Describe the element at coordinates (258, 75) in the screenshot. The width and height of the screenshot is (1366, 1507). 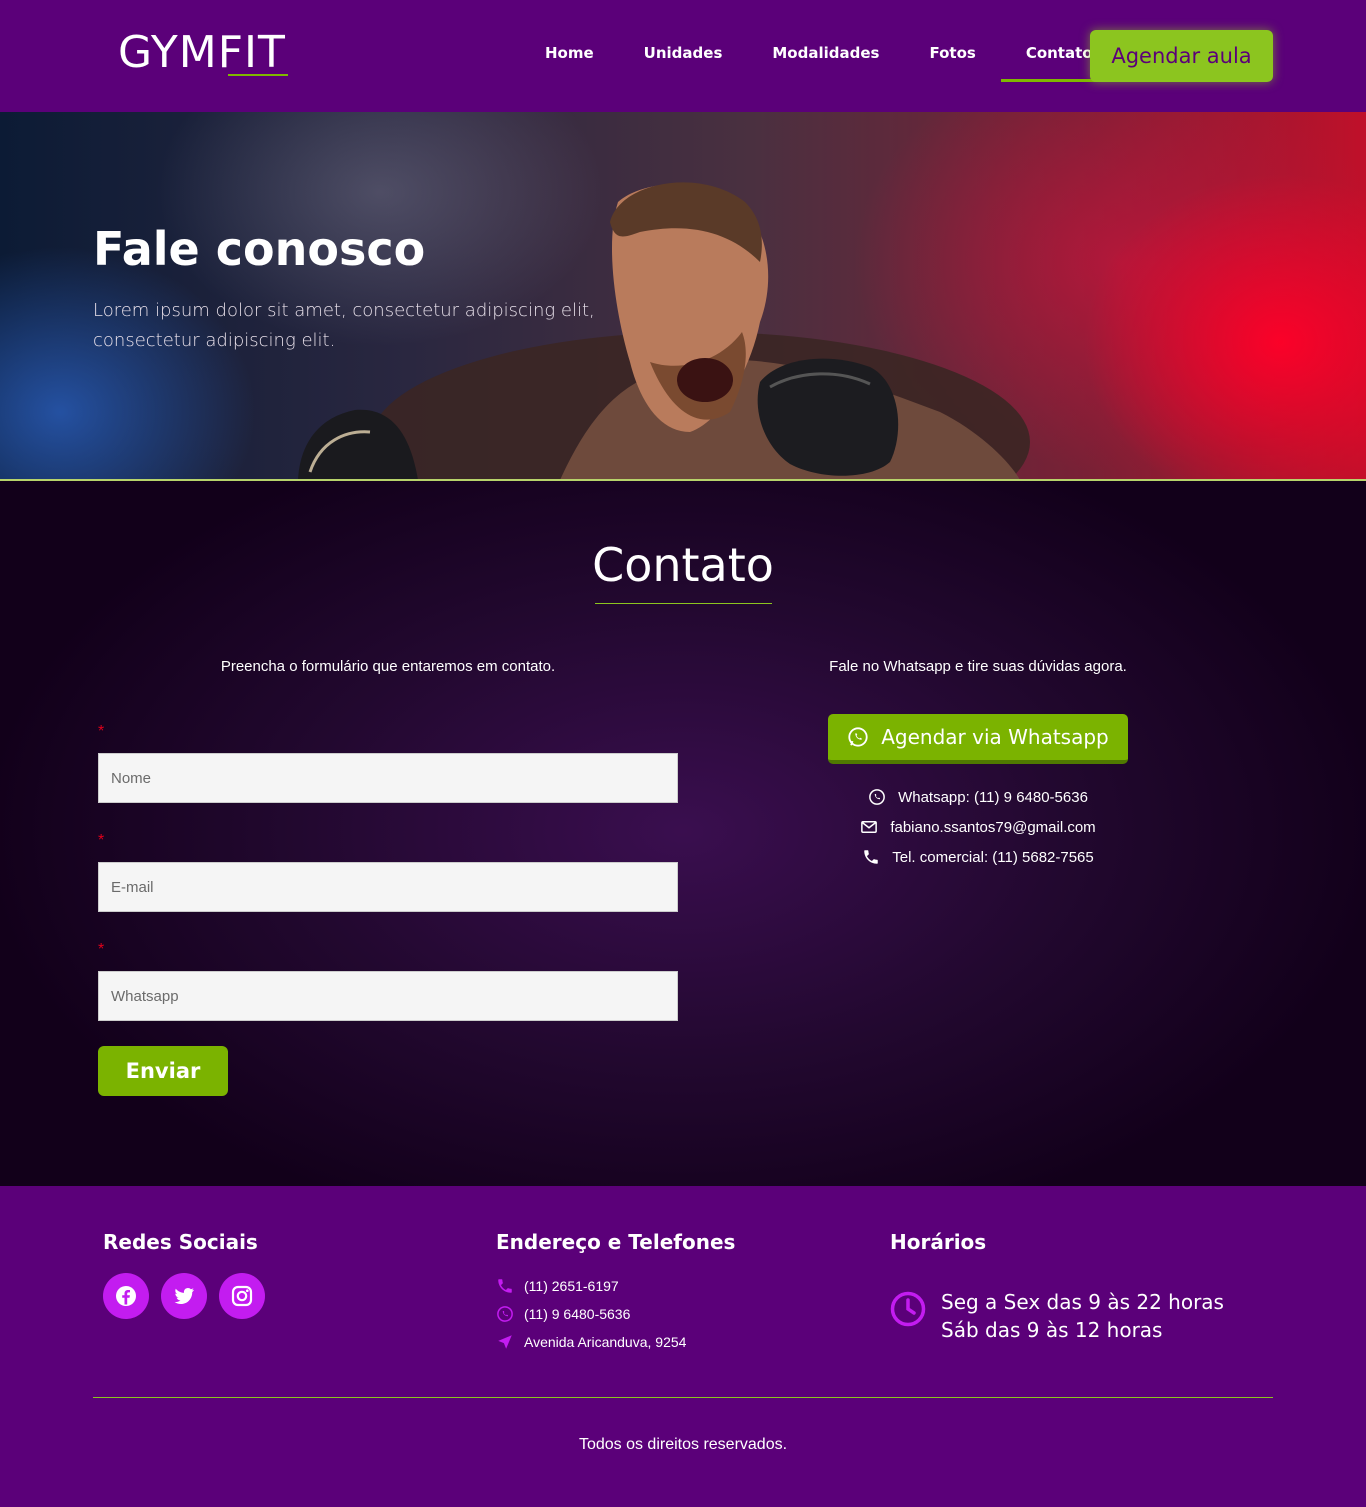
I see `logo-underline` at that location.